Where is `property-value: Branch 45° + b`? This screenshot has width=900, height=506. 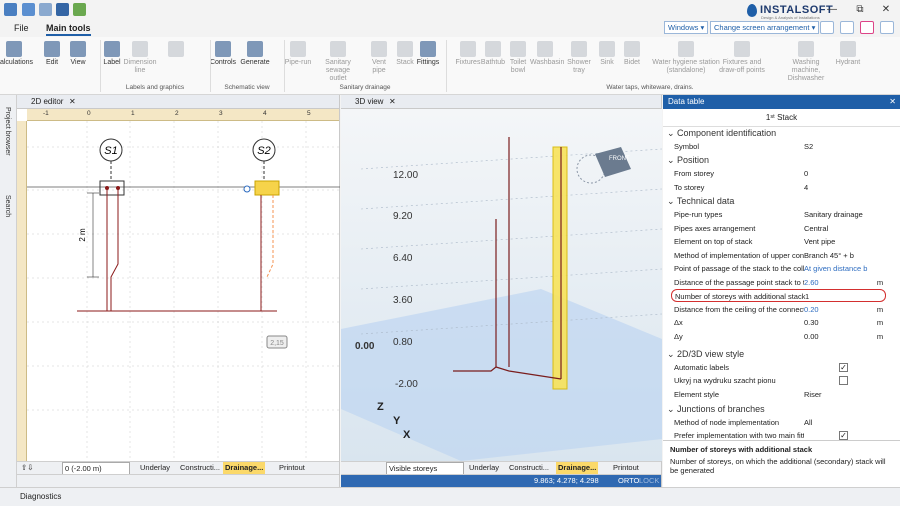 property-value: Branch 45° + b is located at coordinates (839, 255).